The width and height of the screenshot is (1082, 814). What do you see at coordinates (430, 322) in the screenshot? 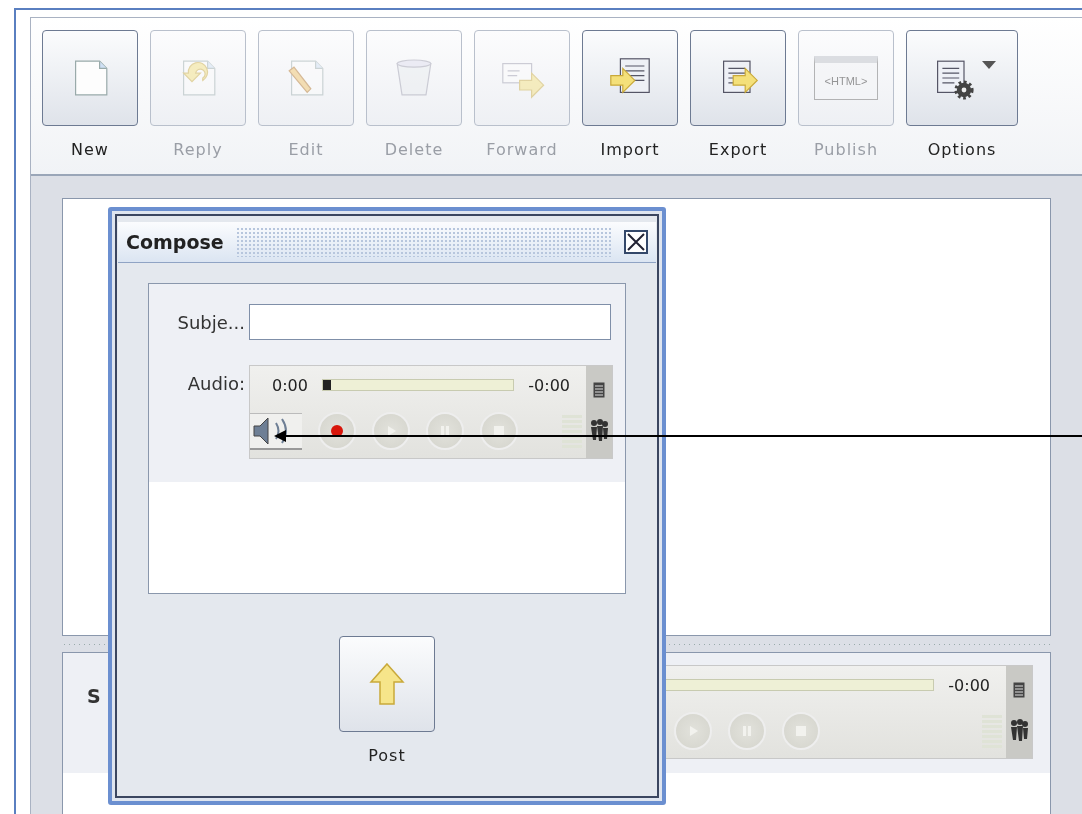
I see `subject-field` at bounding box center [430, 322].